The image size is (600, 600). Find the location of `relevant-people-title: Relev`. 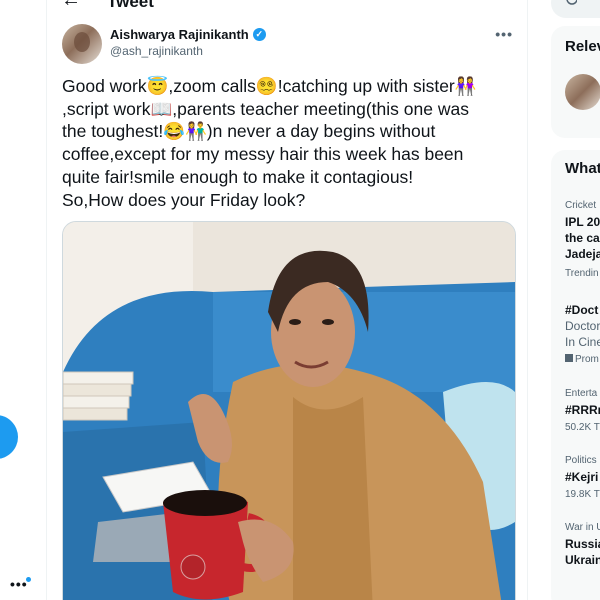

relevant-people-title: Relev is located at coordinates (582, 46).